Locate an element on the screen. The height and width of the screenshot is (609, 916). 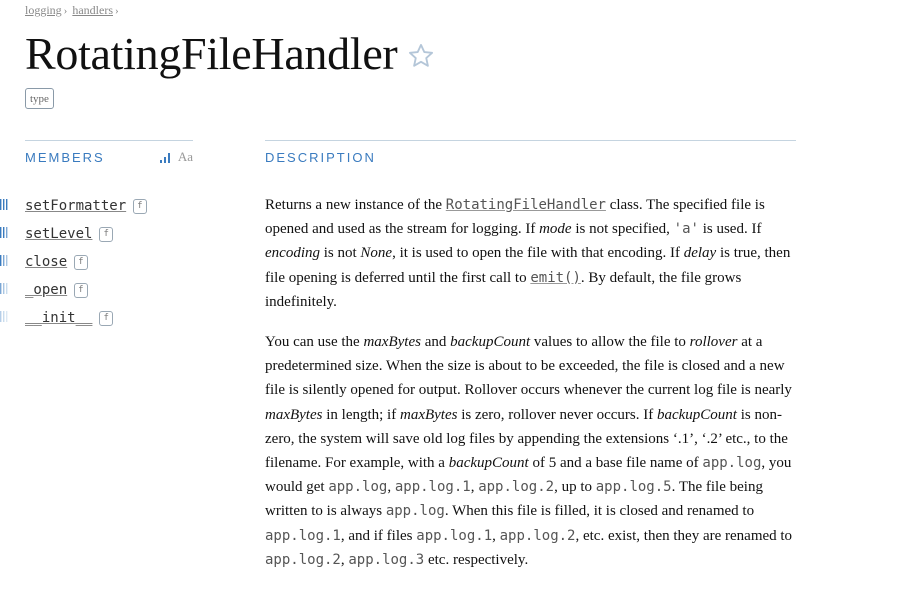
title-row: RotatingFileHandler is located at coordinates (230, 54).